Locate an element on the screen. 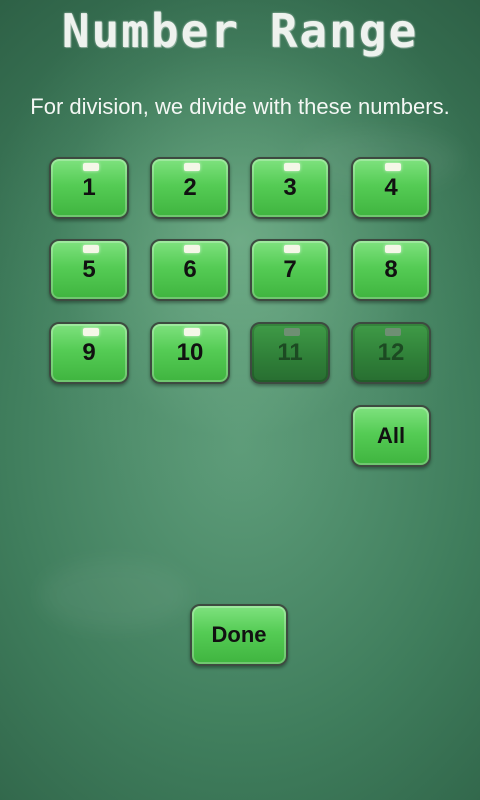  number-button-10: 10 is located at coordinates (190, 353).